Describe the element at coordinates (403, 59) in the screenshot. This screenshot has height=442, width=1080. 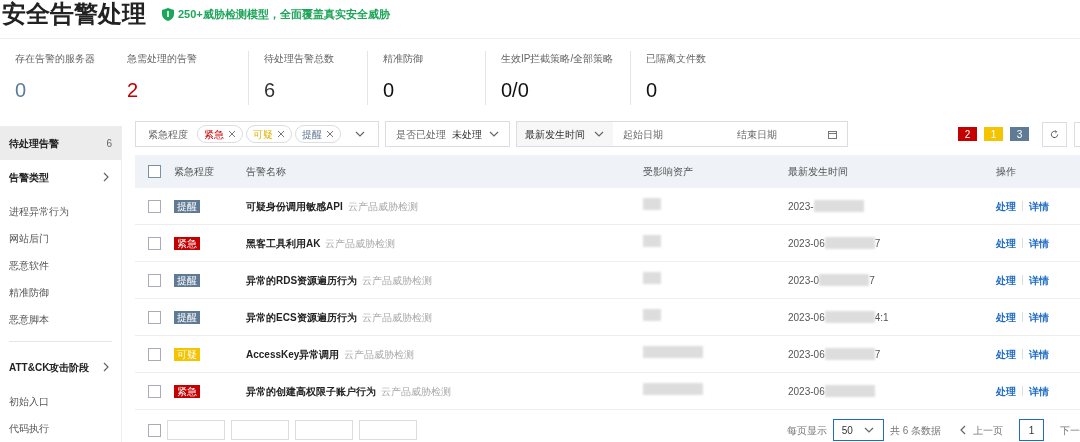
I see `stat-label: 精准防御` at that location.